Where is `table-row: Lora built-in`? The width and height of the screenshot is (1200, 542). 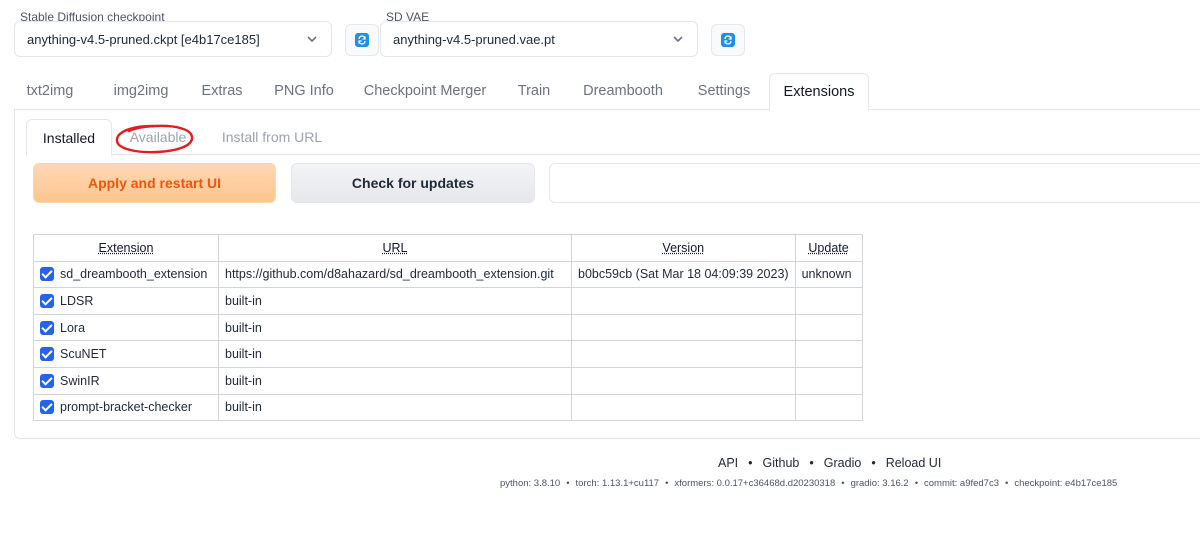
table-row: Lora built-in is located at coordinates (448, 327).